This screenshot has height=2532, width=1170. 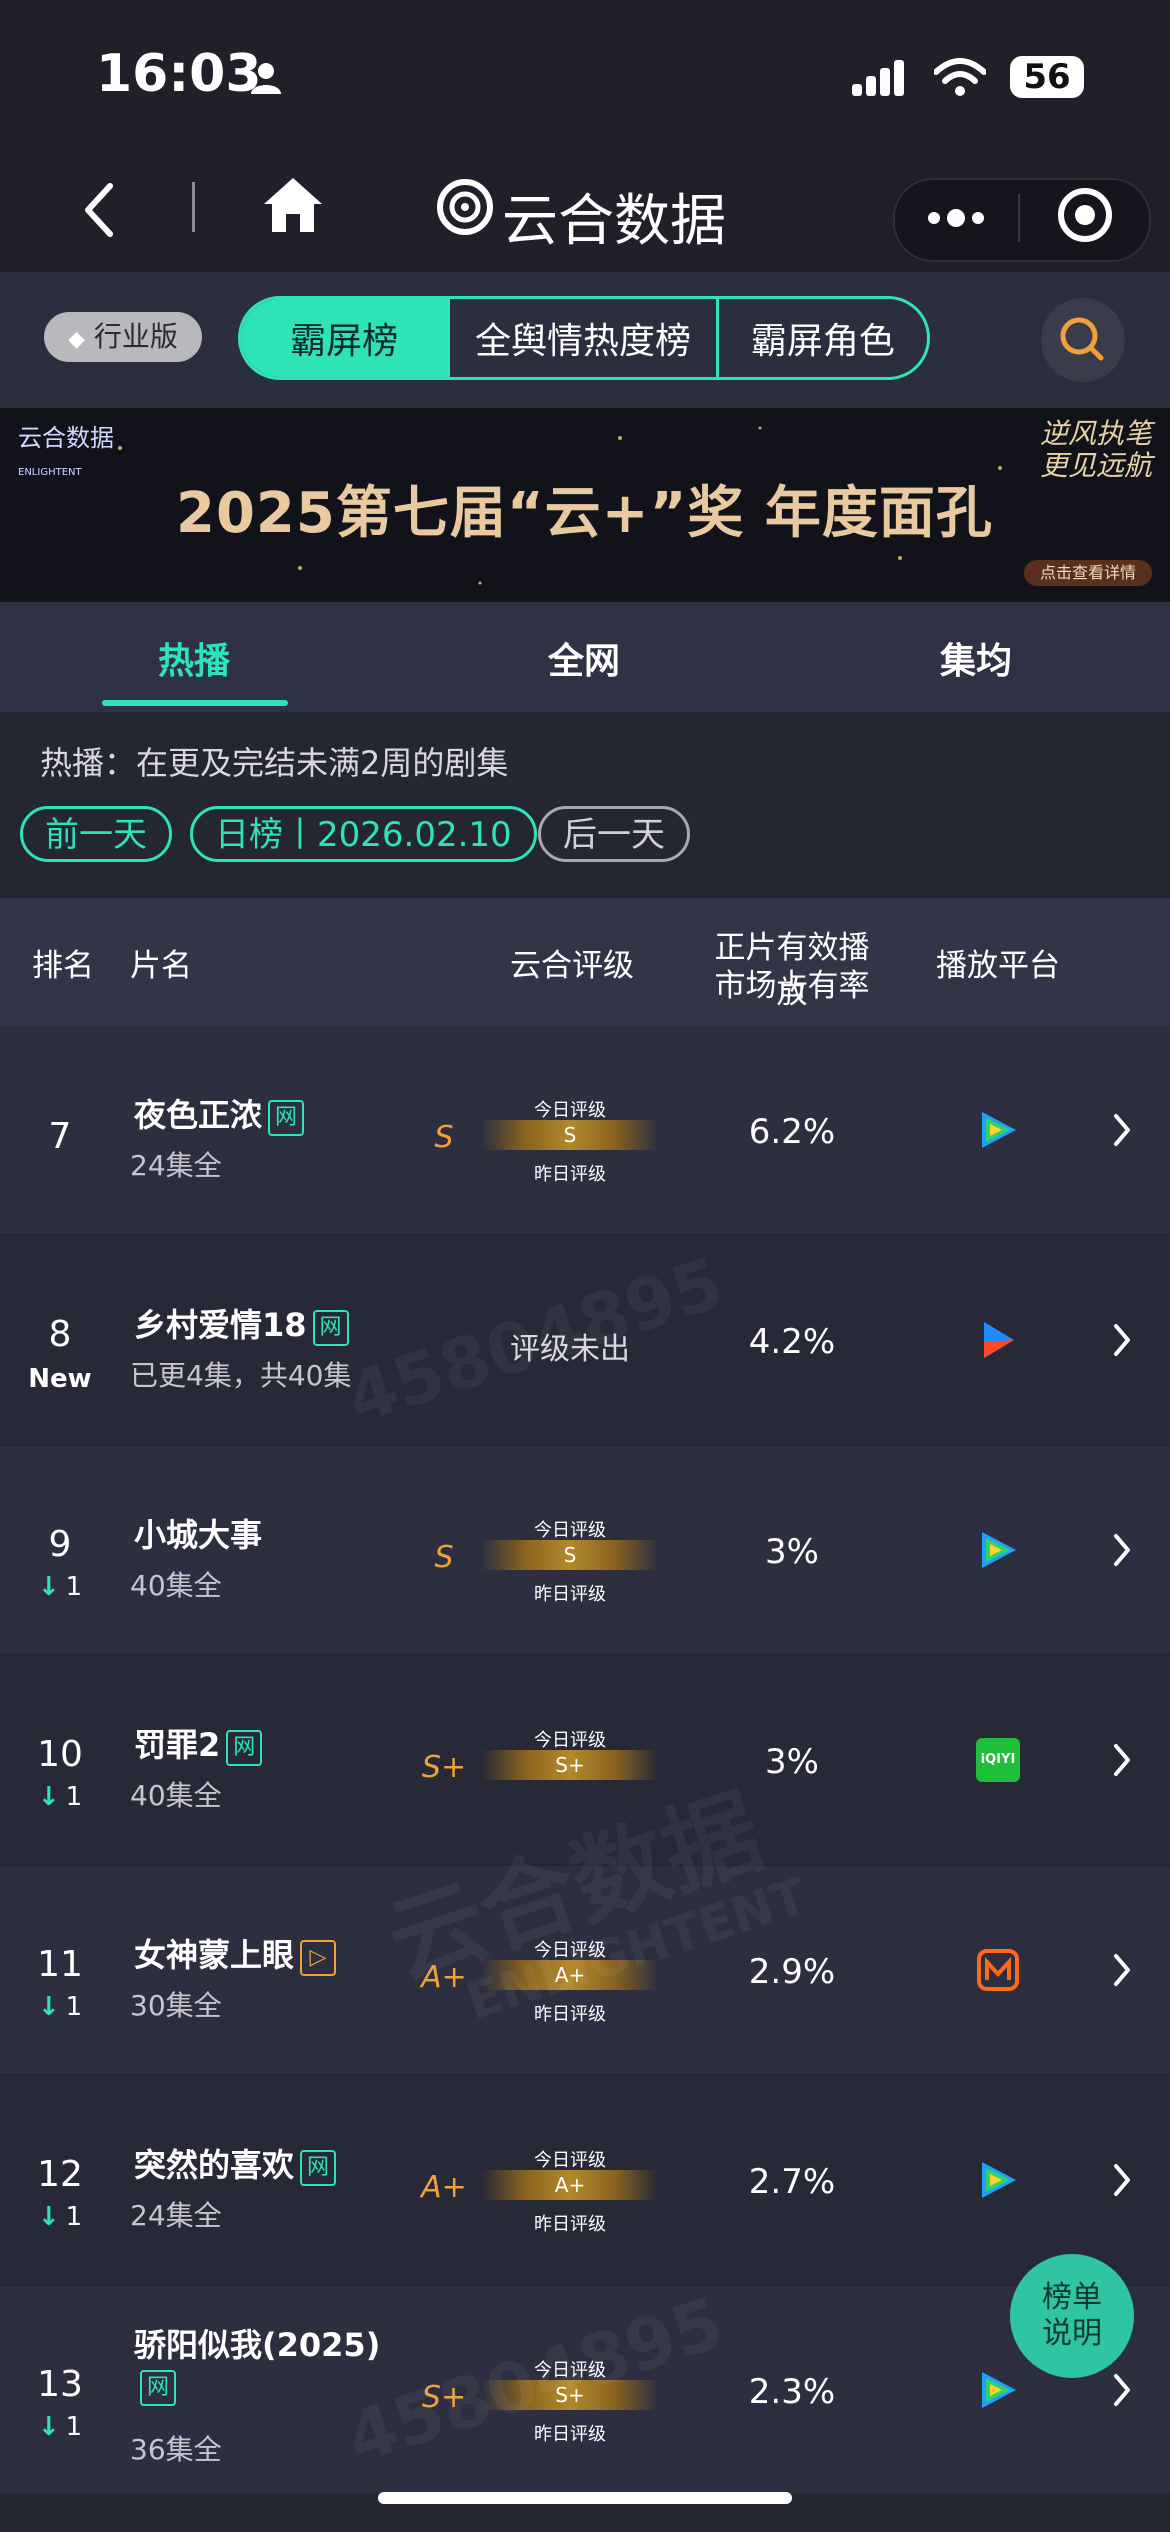 What do you see at coordinates (572, 966) in the screenshot?
I see `header-rating: 云合评级` at bounding box center [572, 966].